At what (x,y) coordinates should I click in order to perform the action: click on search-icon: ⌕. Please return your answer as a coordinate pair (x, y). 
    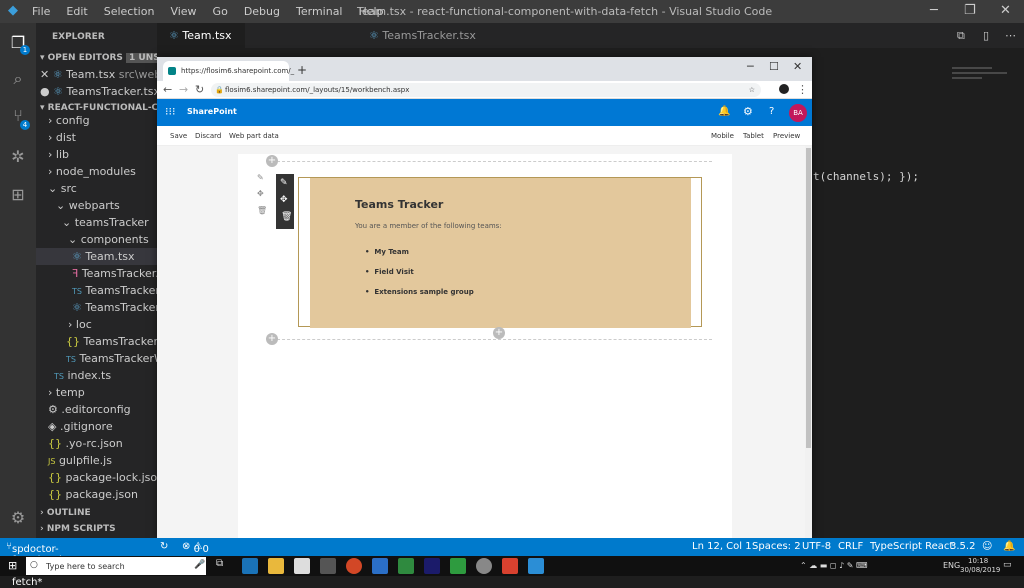
    Looking at the image, I should click on (18, 79).